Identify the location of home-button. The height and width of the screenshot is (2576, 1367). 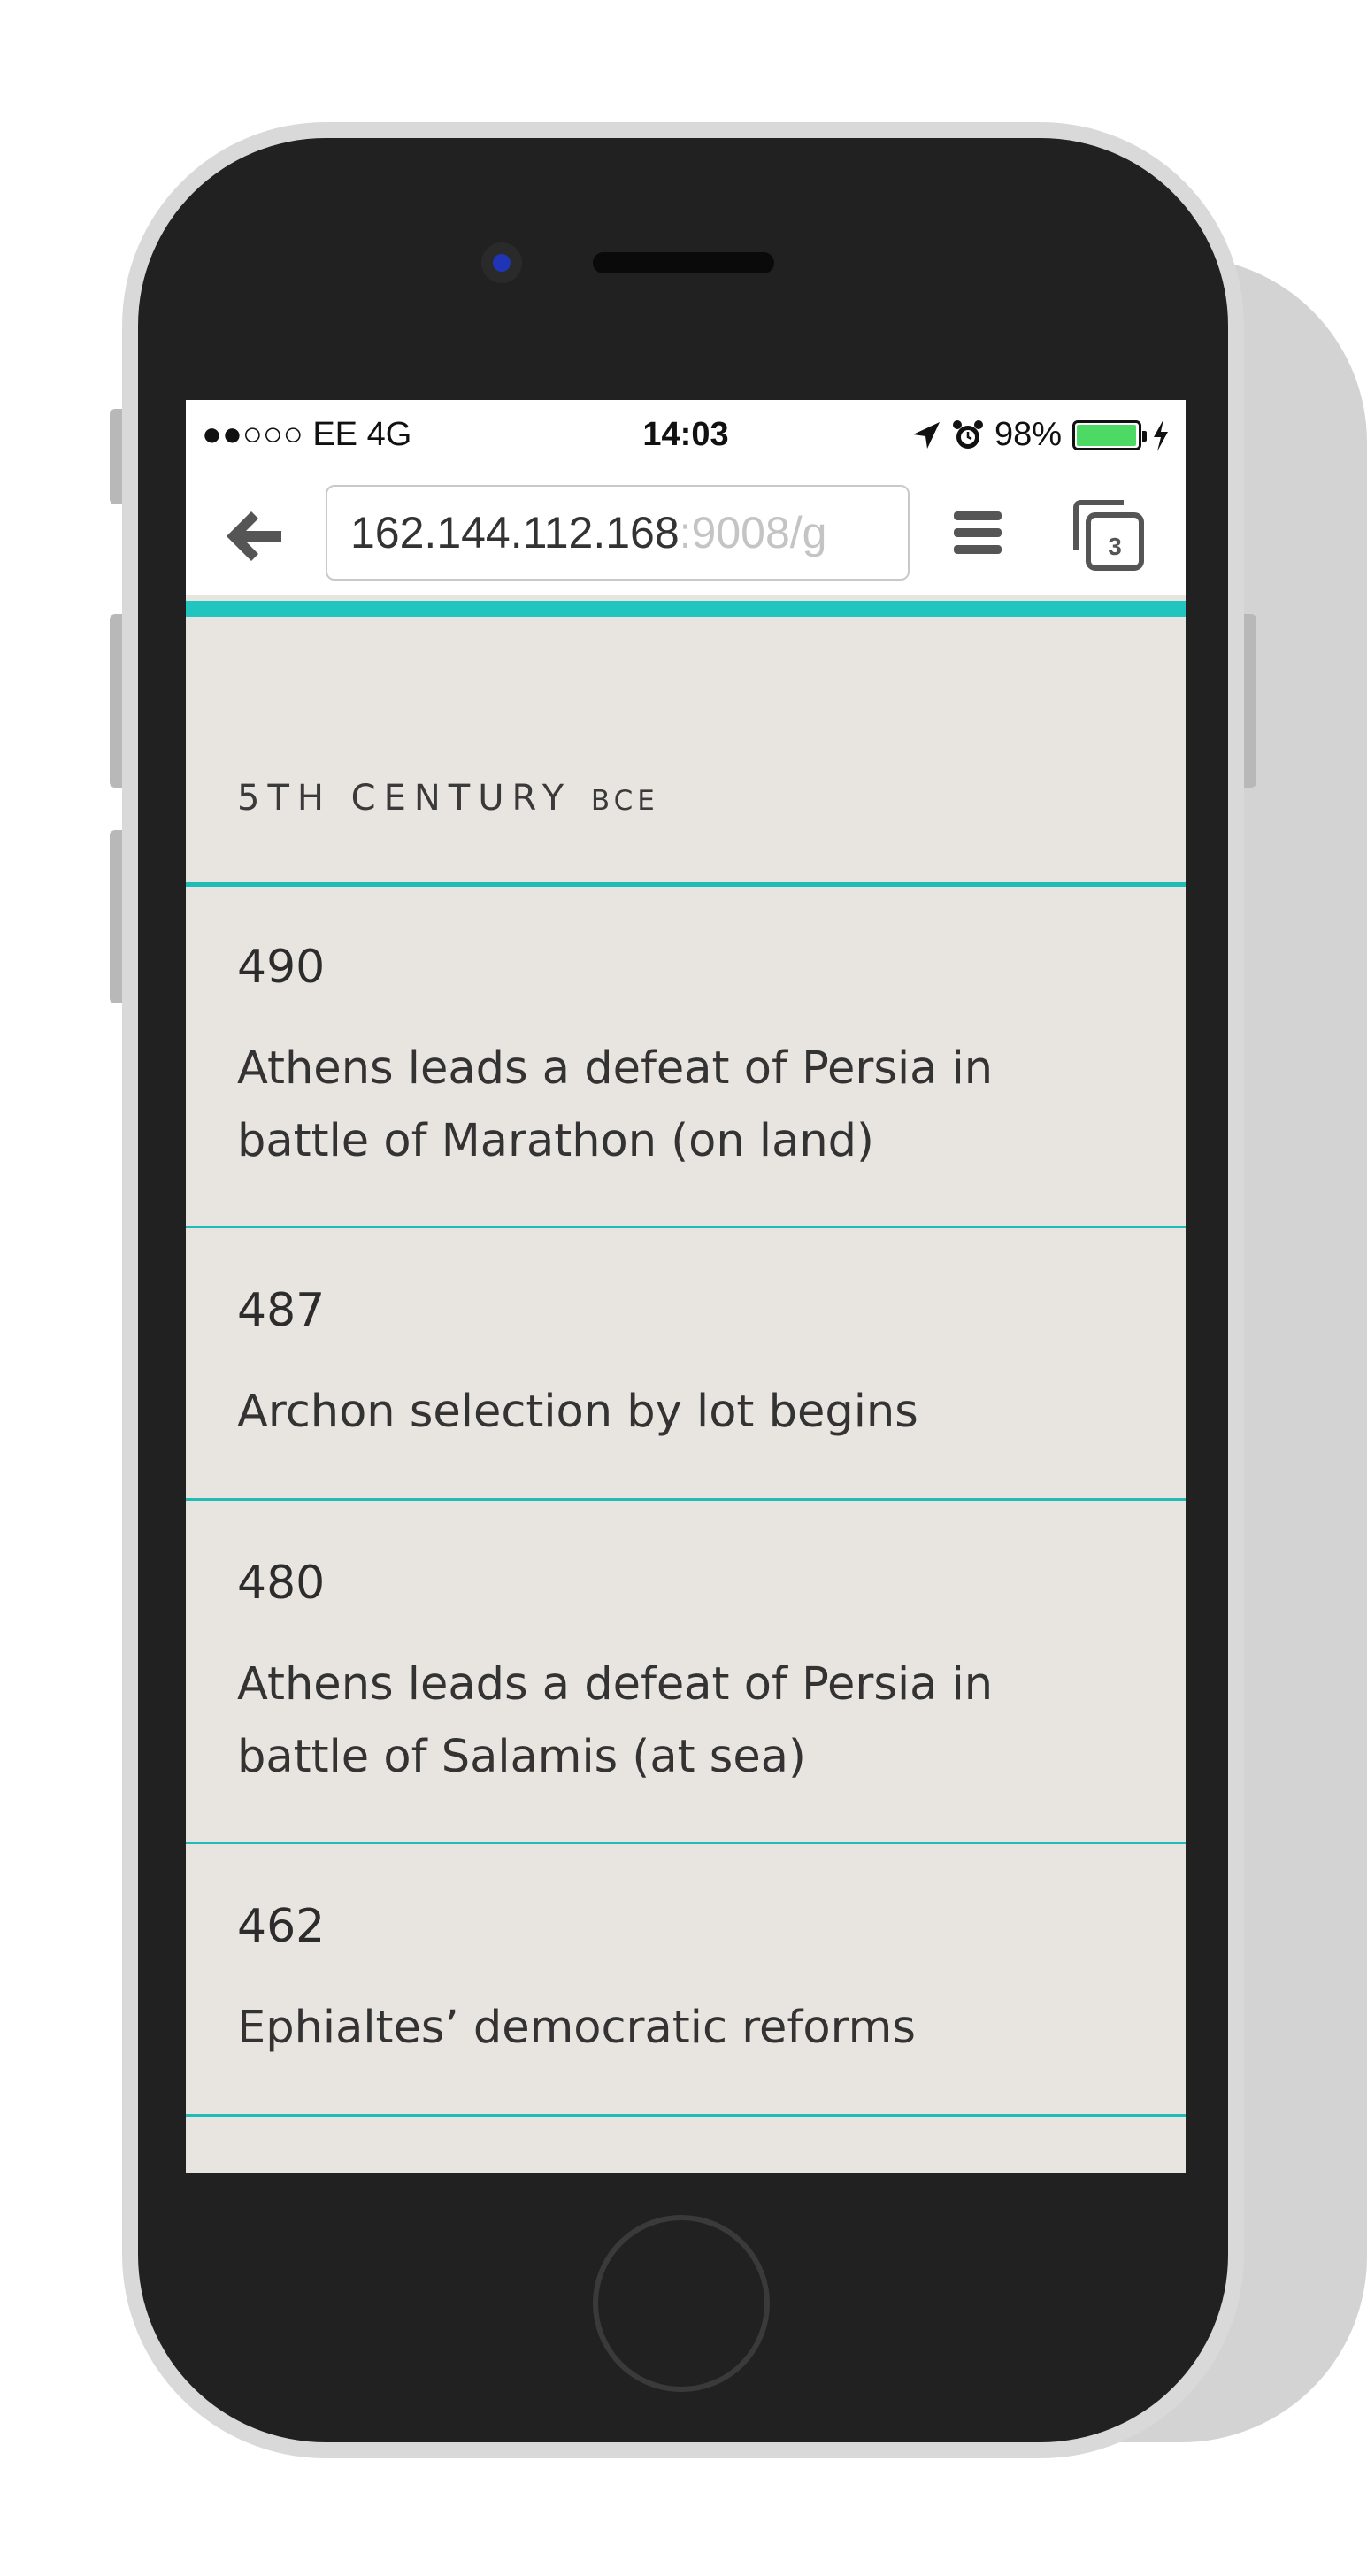
(681, 2303).